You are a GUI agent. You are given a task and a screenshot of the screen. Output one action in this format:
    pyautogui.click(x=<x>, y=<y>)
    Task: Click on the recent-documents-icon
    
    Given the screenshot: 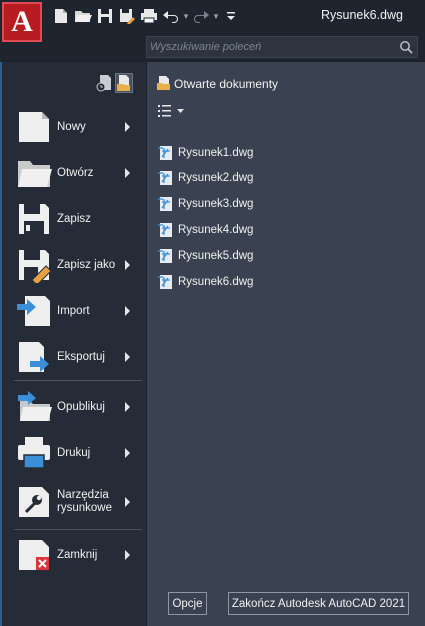 What is the action you would take?
    pyautogui.click(x=103, y=83)
    